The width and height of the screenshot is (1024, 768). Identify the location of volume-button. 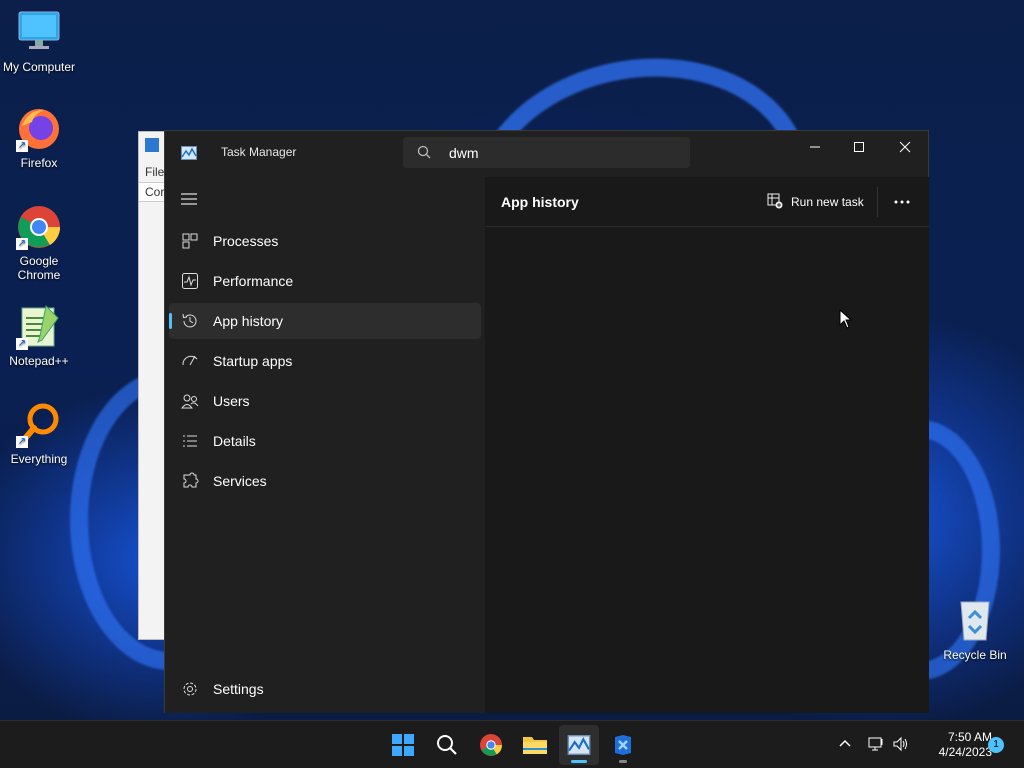
(901, 744).